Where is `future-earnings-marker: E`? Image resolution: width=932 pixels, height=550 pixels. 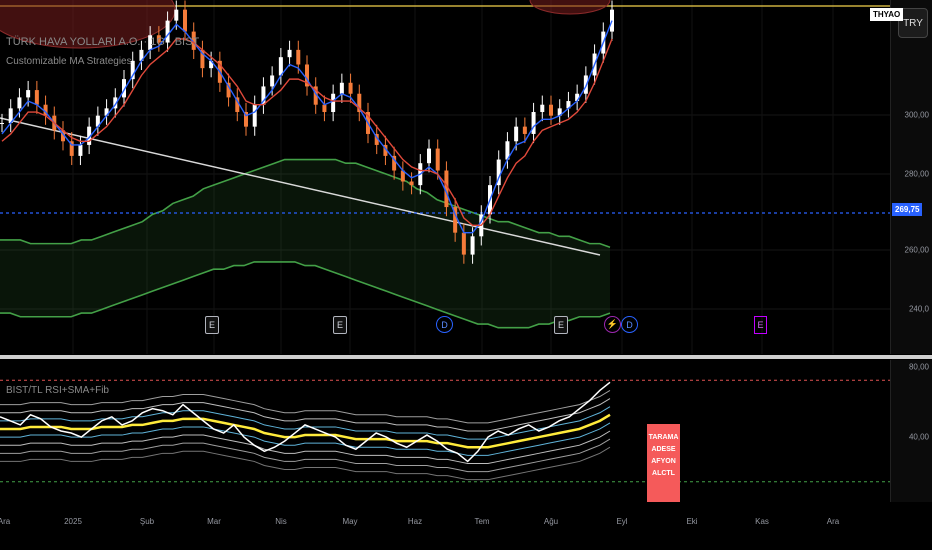 future-earnings-marker: E is located at coordinates (760, 325).